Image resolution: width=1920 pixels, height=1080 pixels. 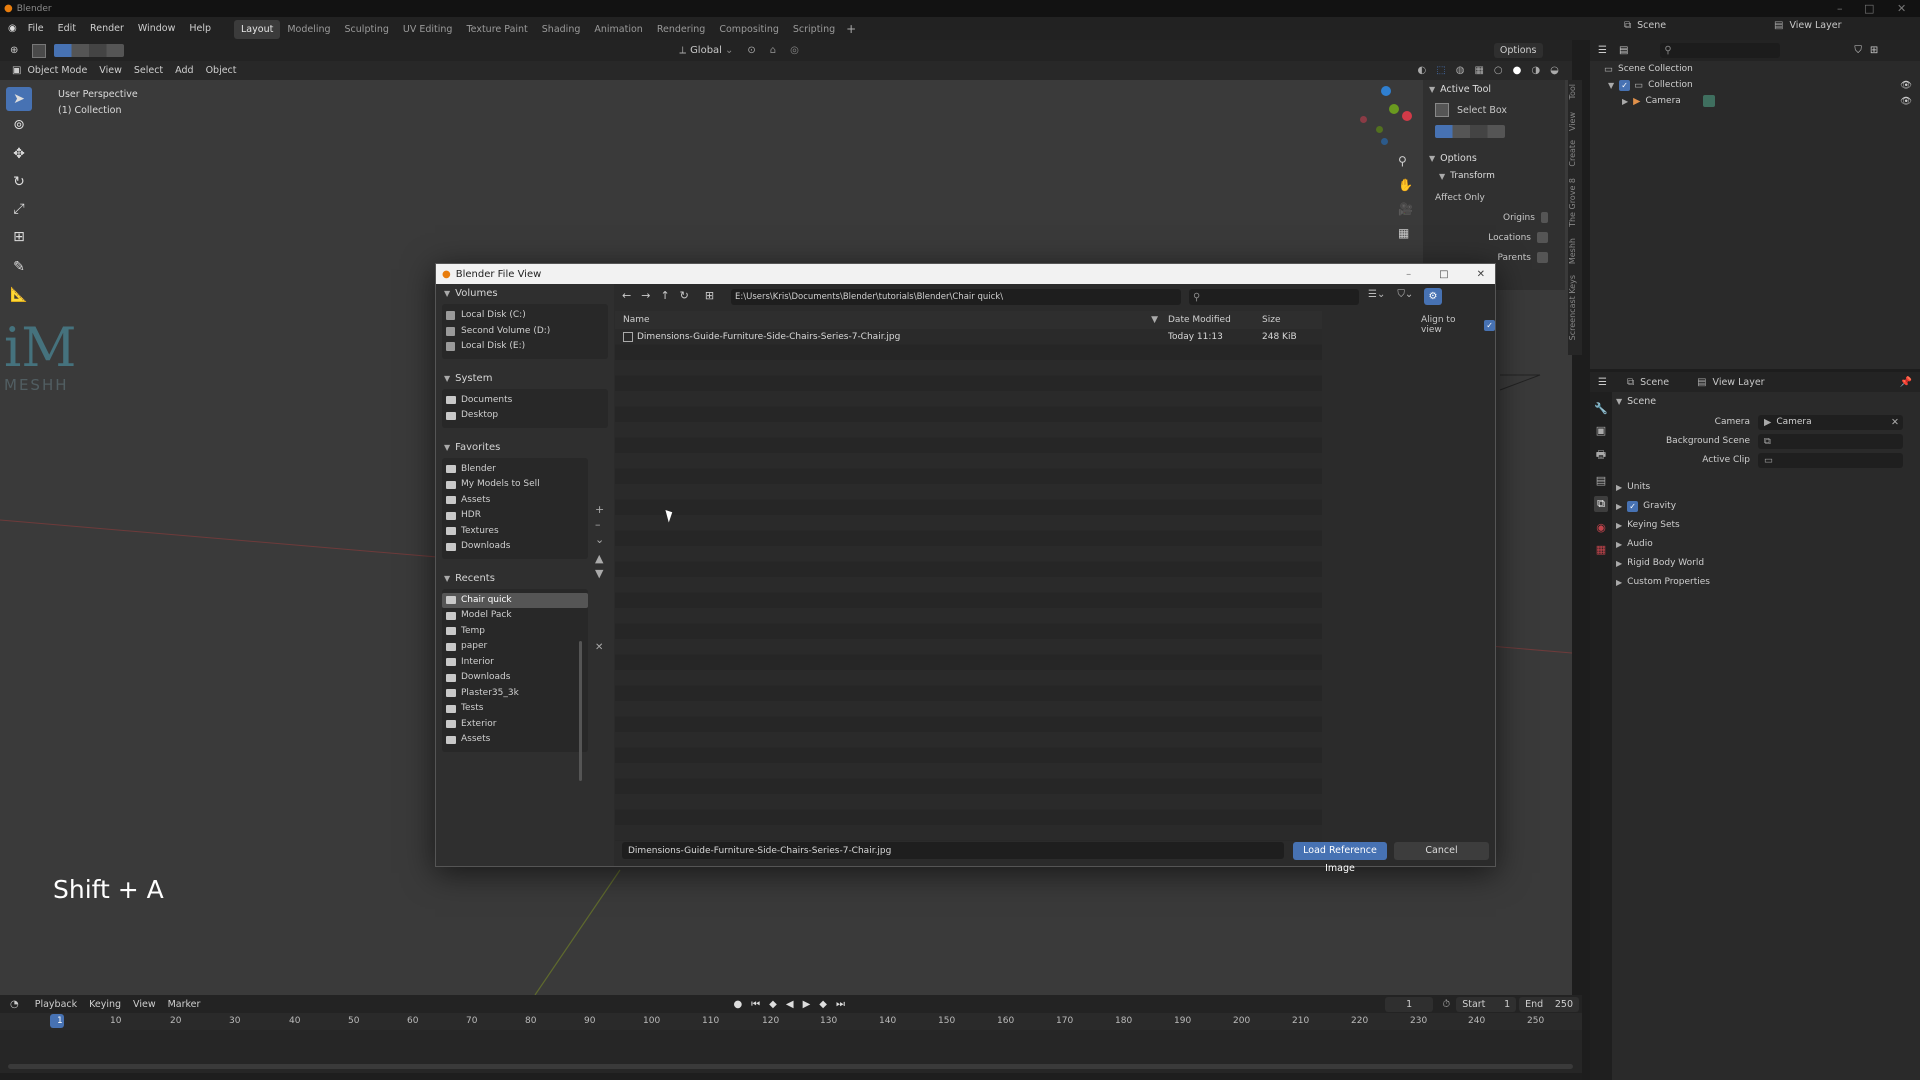 What do you see at coordinates (1830, 422) in the screenshot?
I see `camera-field: ▶ Camera ✕` at bounding box center [1830, 422].